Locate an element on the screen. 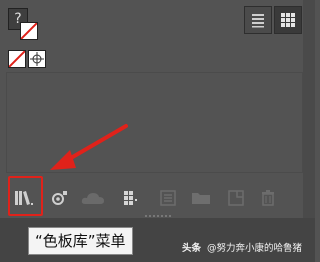  grid-view-icon is located at coordinates (288, 20).